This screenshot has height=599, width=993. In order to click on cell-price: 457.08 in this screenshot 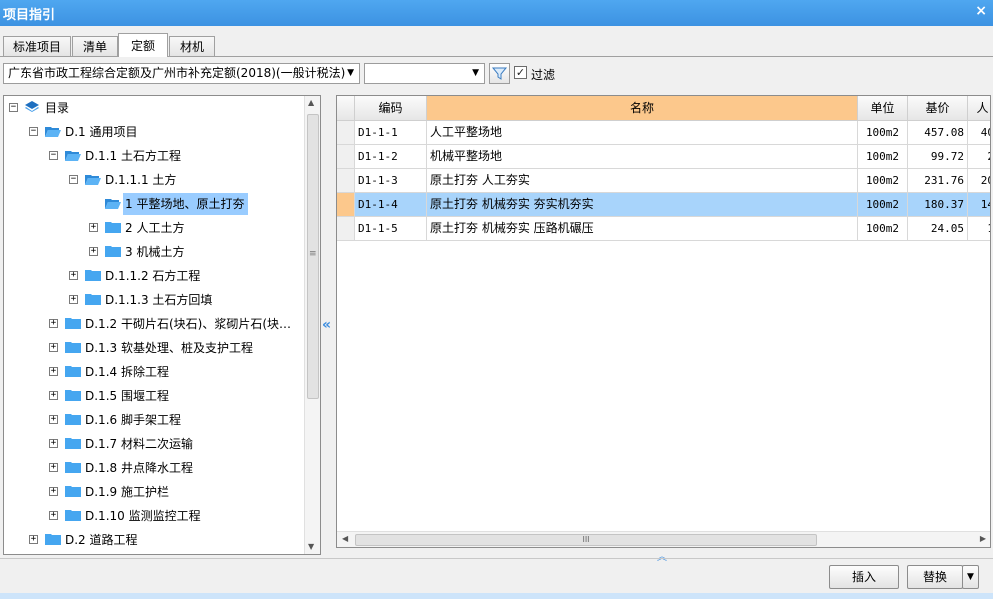, I will do `click(938, 133)`.